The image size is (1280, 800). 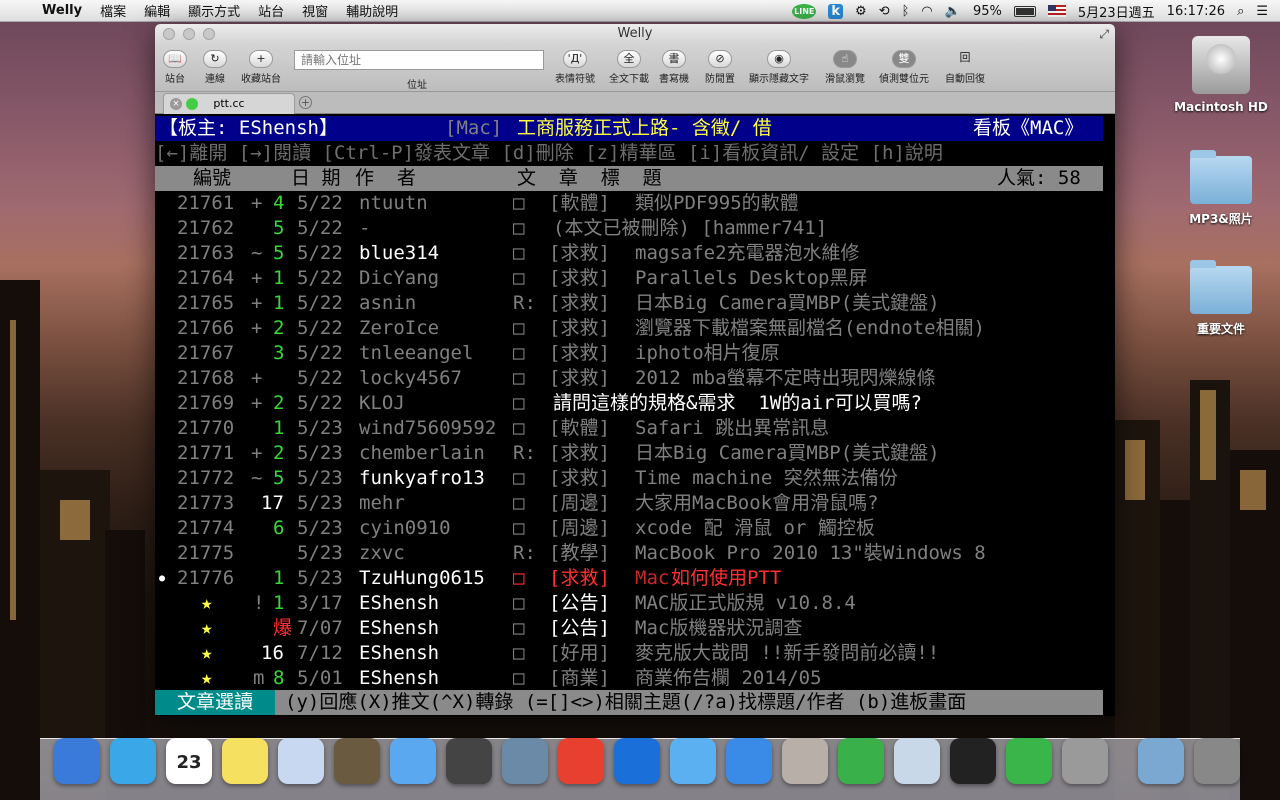 What do you see at coordinates (279, 303) in the screenshot?
I see `post-push: 1` at bounding box center [279, 303].